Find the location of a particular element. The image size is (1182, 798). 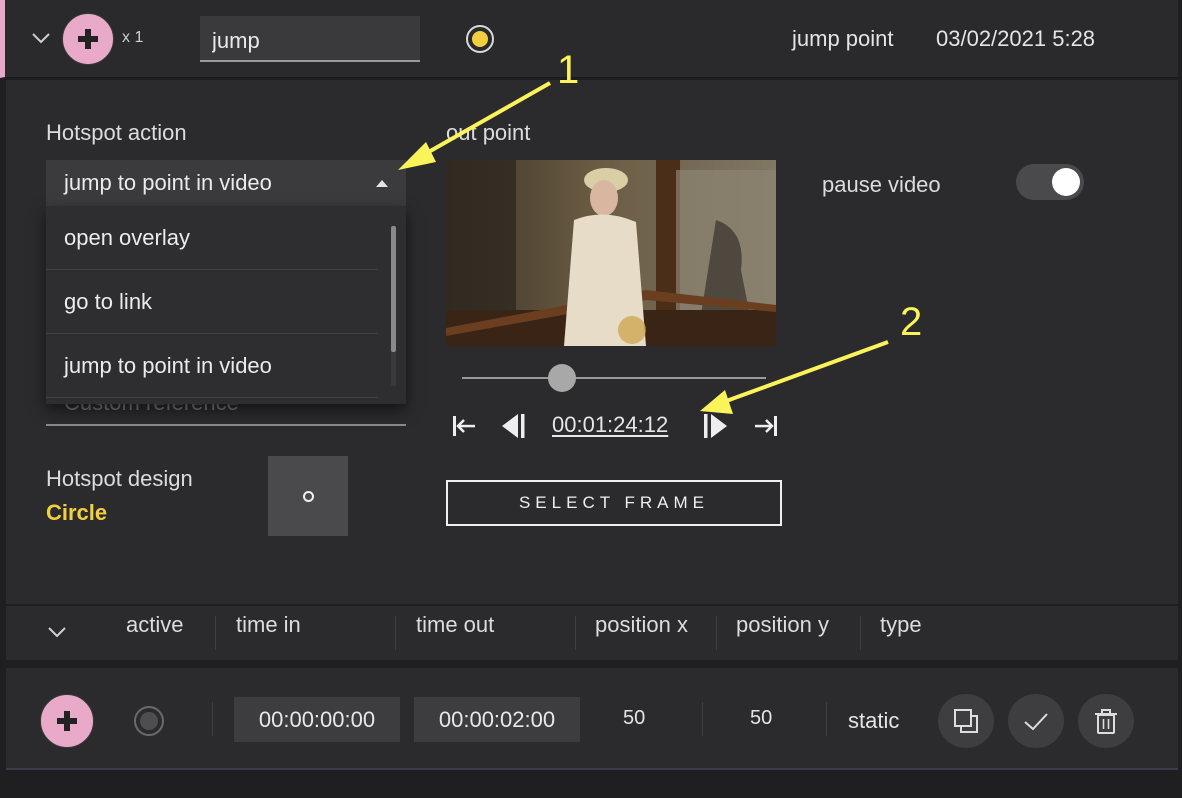

annotation-number-1: 1 is located at coordinates (568, 70).